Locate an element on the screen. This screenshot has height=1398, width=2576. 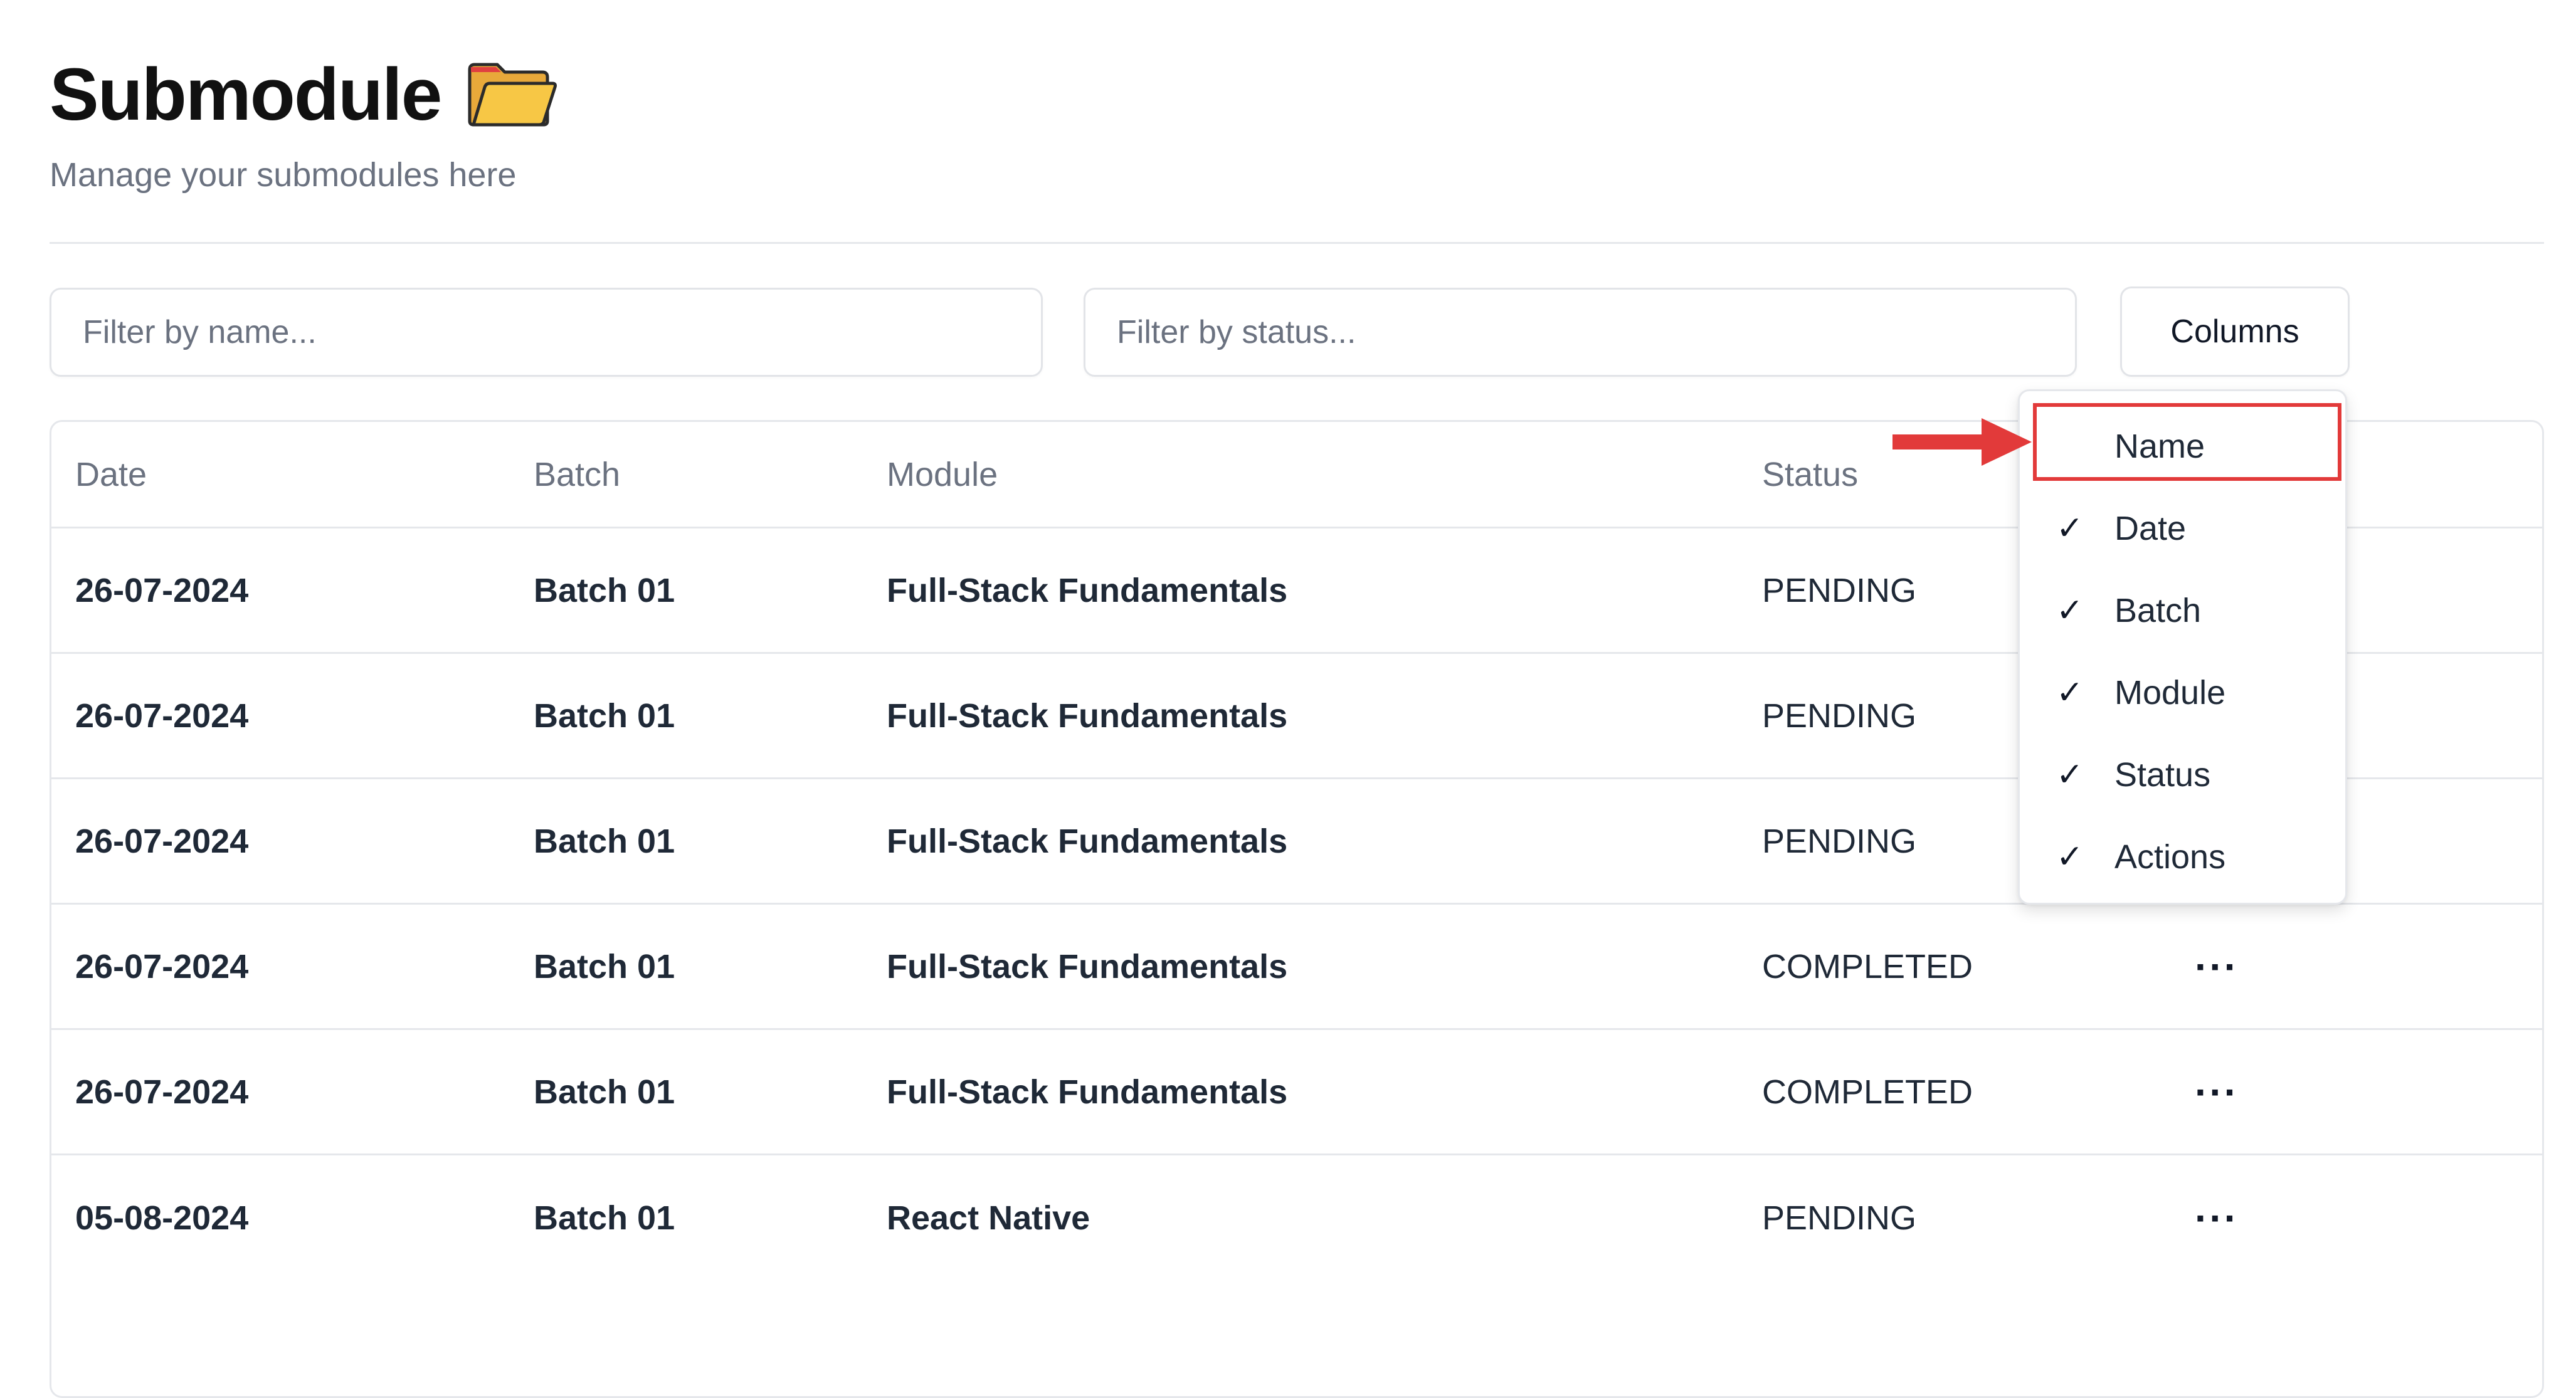
header-batch: Batch is located at coordinates (577, 475).